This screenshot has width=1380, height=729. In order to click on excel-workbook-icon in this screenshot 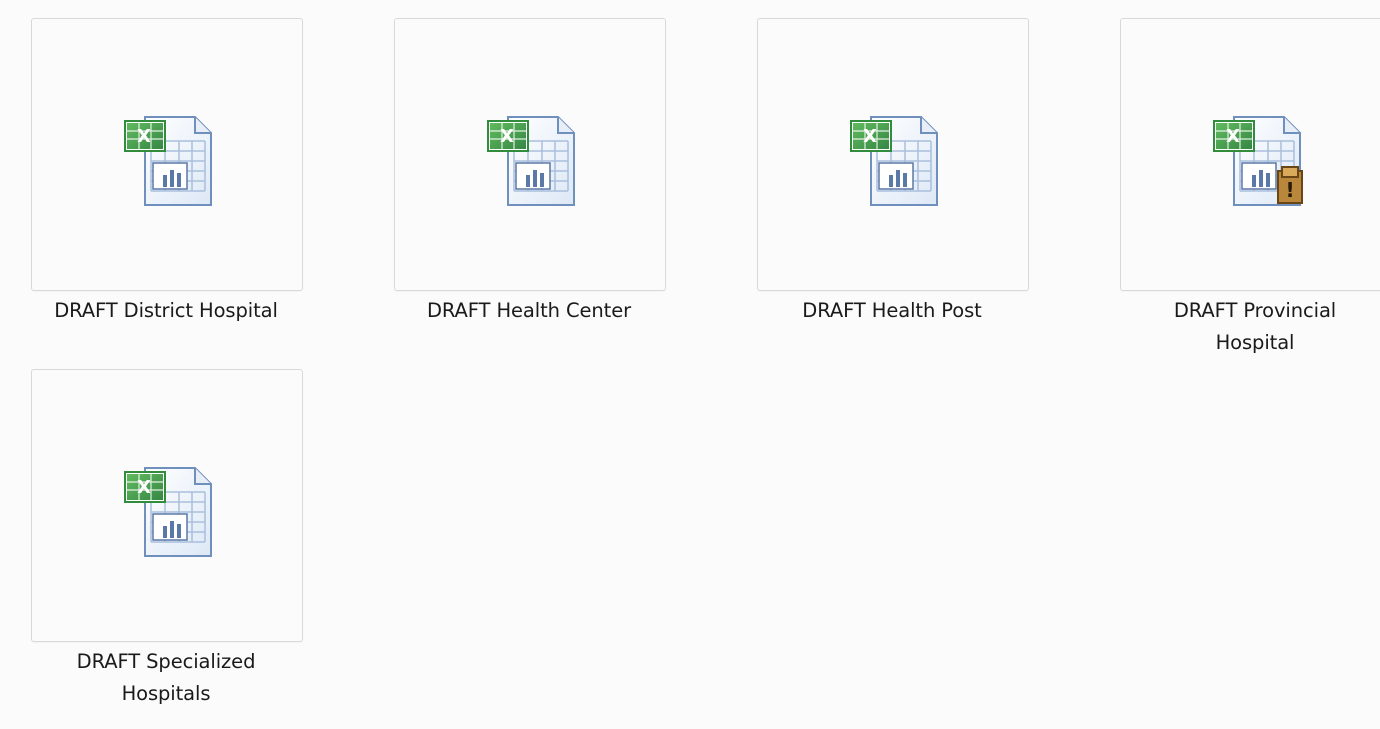, I will do `click(167, 508)`.